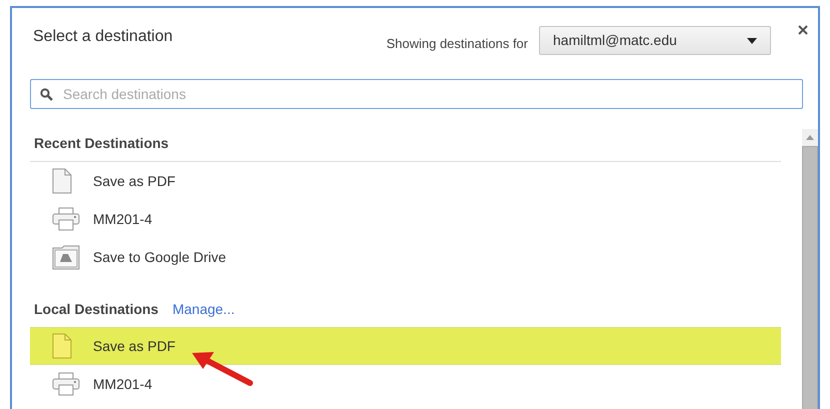 The width and height of the screenshot is (830, 409). Describe the element at coordinates (655, 40) in the screenshot. I see `account-dropdown: hamiltml@matc.edu` at that location.